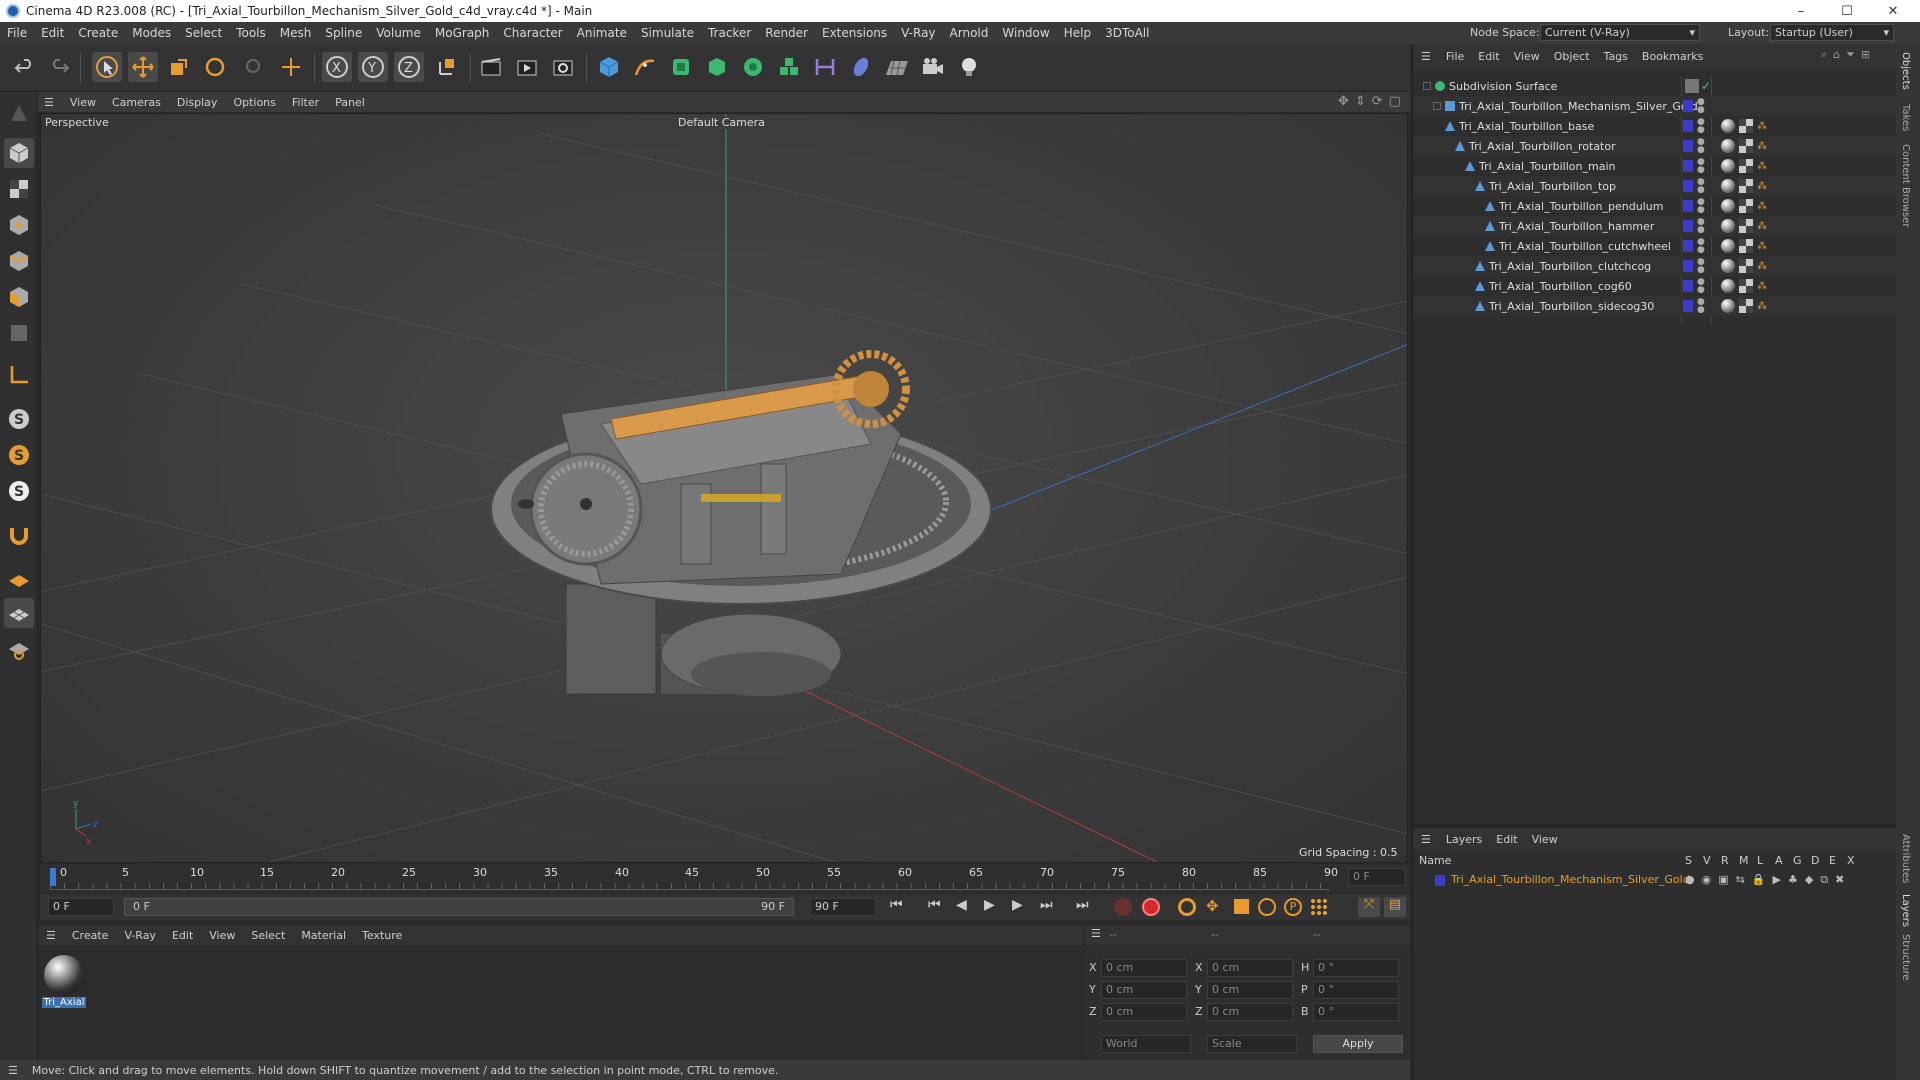 The height and width of the screenshot is (1080, 1920). I want to click on om-menu-view: View, so click(1527, 56).